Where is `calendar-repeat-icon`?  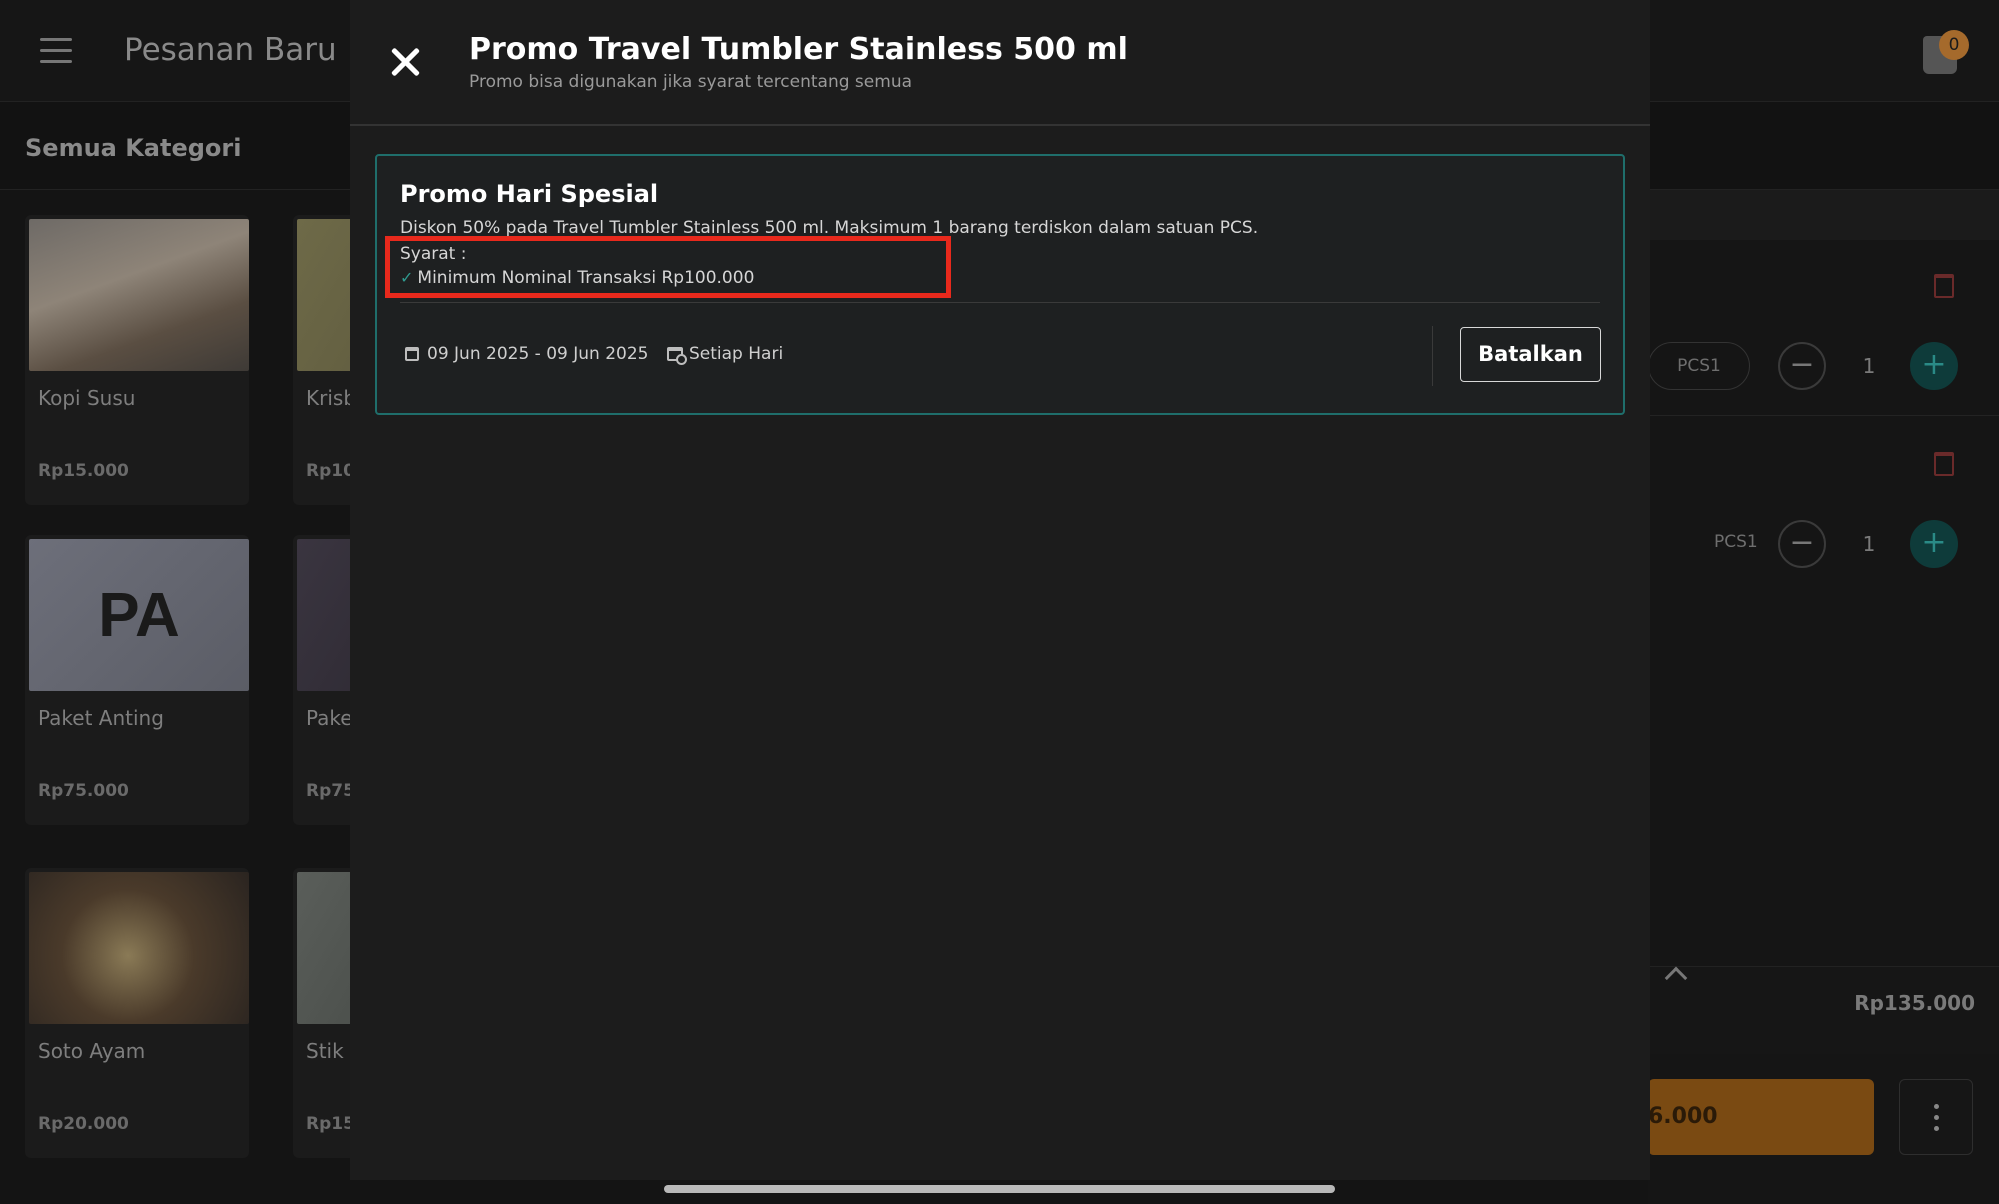 calendar-repeat-icon is located at coordinates (677, 356).